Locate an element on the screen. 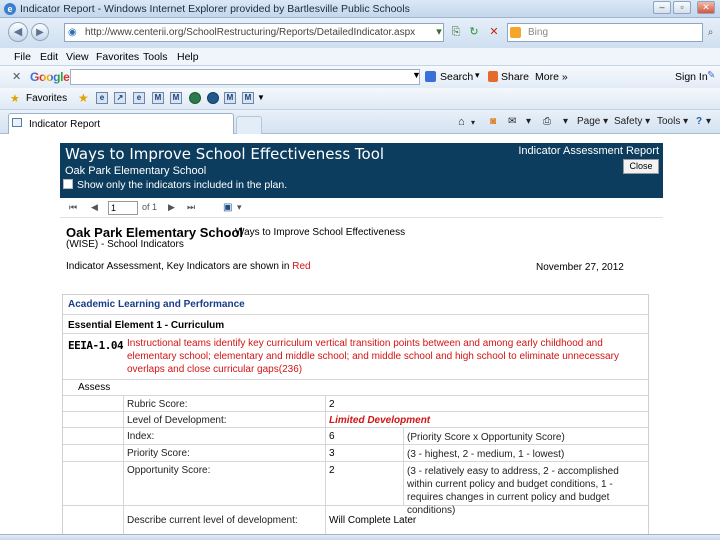  print-icon: ⎙ is located at coordinates (547, 121).